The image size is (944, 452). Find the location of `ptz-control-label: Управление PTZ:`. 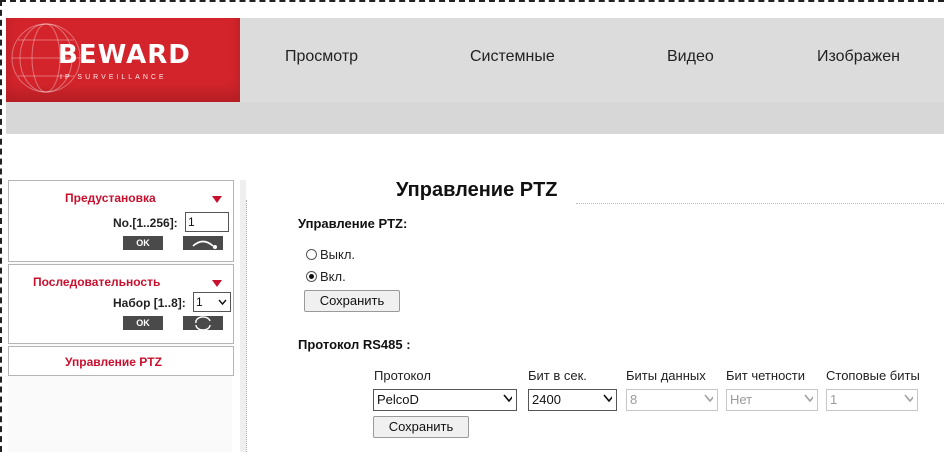

ptz-control-label: Управление PTZ: is located at coordinates (353, 223).